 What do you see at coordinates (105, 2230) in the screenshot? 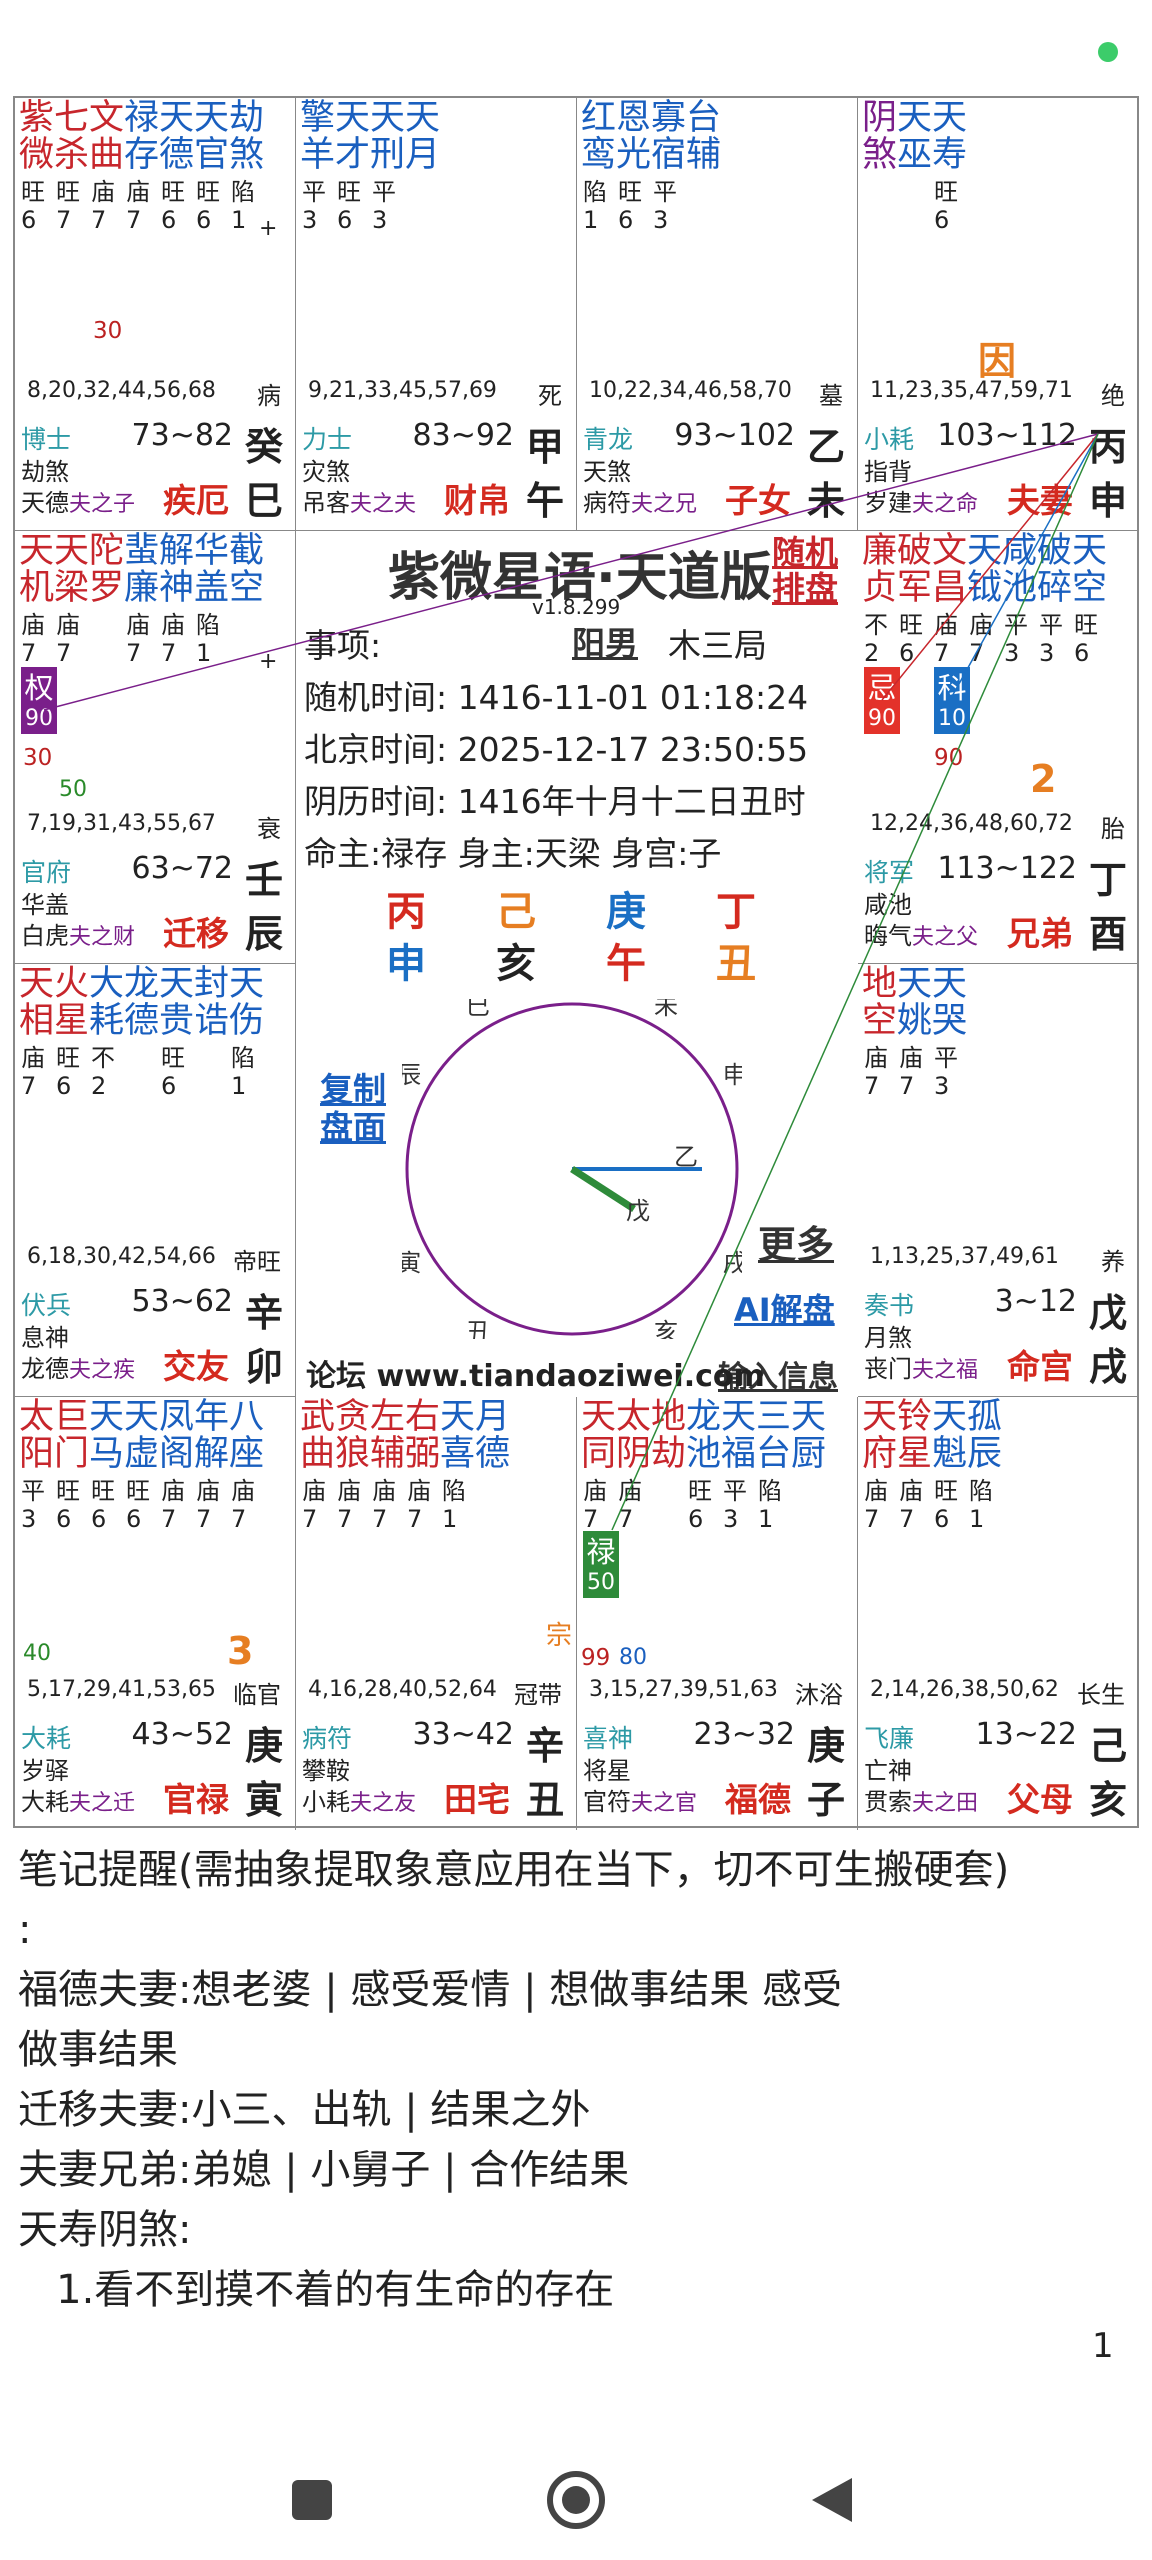
I see `note-line: 天寿阴煞:` at bounding box center [105, 2230].